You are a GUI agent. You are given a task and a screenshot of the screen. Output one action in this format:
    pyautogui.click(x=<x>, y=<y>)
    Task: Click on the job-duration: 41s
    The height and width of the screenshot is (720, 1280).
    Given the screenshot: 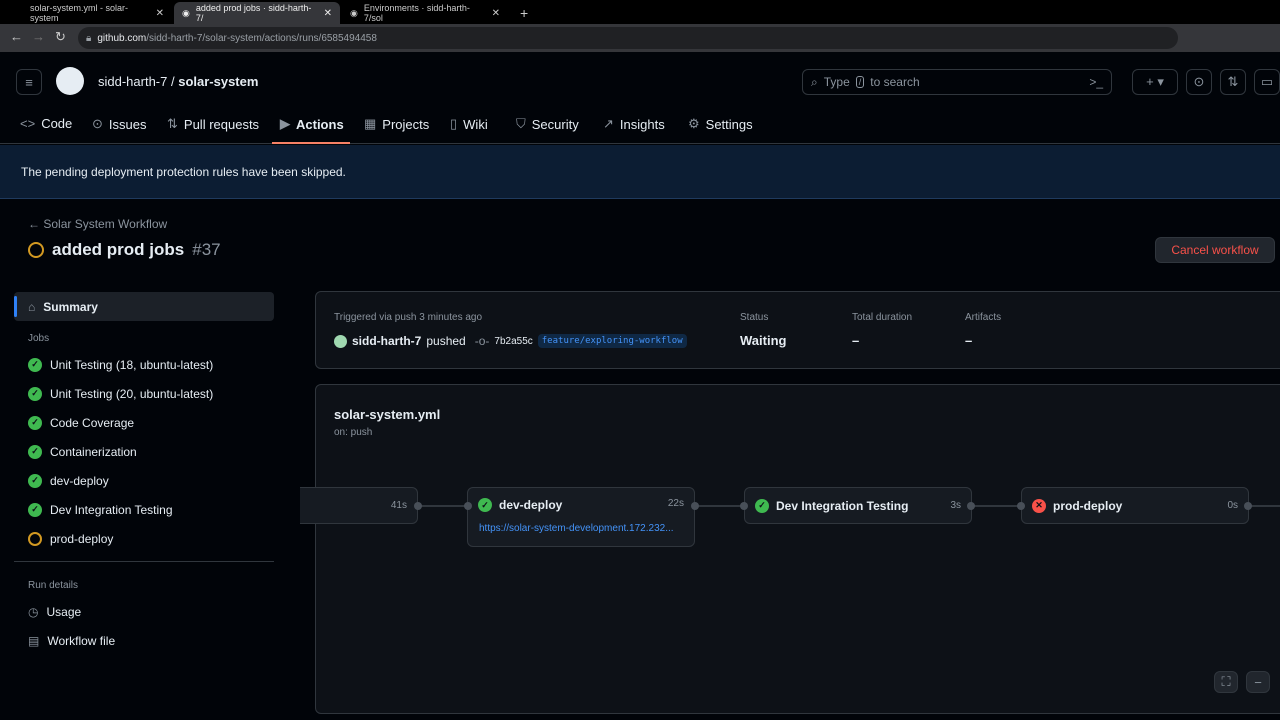 What is the action you would take?
    pyautogui.click(x=398, y=505)
    